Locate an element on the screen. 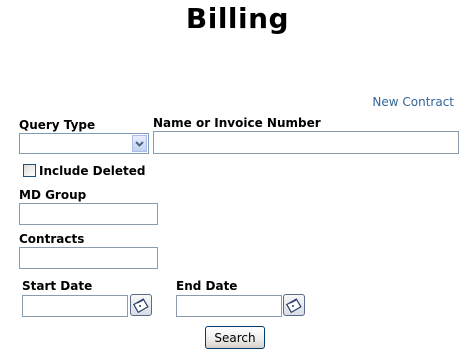 This screenshot has width=475, height=363. contracts-input is located at coordinates (88, 258).